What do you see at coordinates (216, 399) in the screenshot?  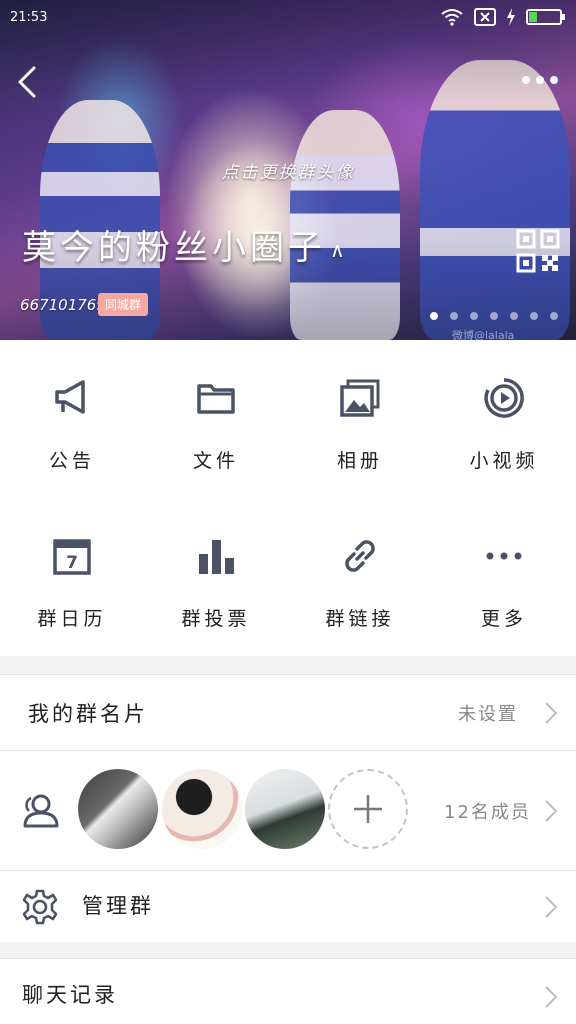 I see `folder-icon` at bounding box center [216, 399].